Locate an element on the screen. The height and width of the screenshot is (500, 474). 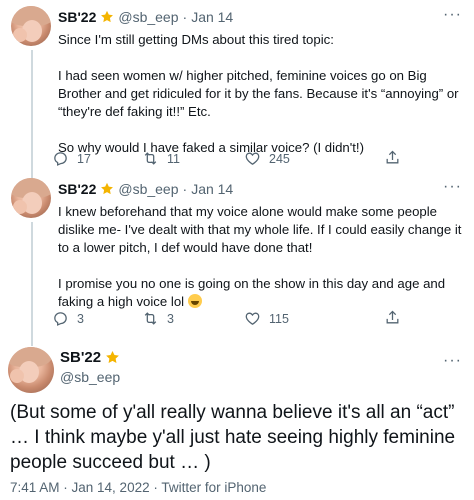
action-bar: 17 11 245 is located at coordinates (232, 158).